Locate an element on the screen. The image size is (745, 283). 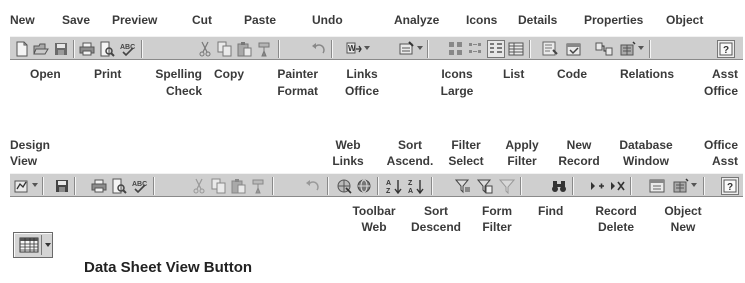
hyperlink-icon is located at coordinates (344, 186).